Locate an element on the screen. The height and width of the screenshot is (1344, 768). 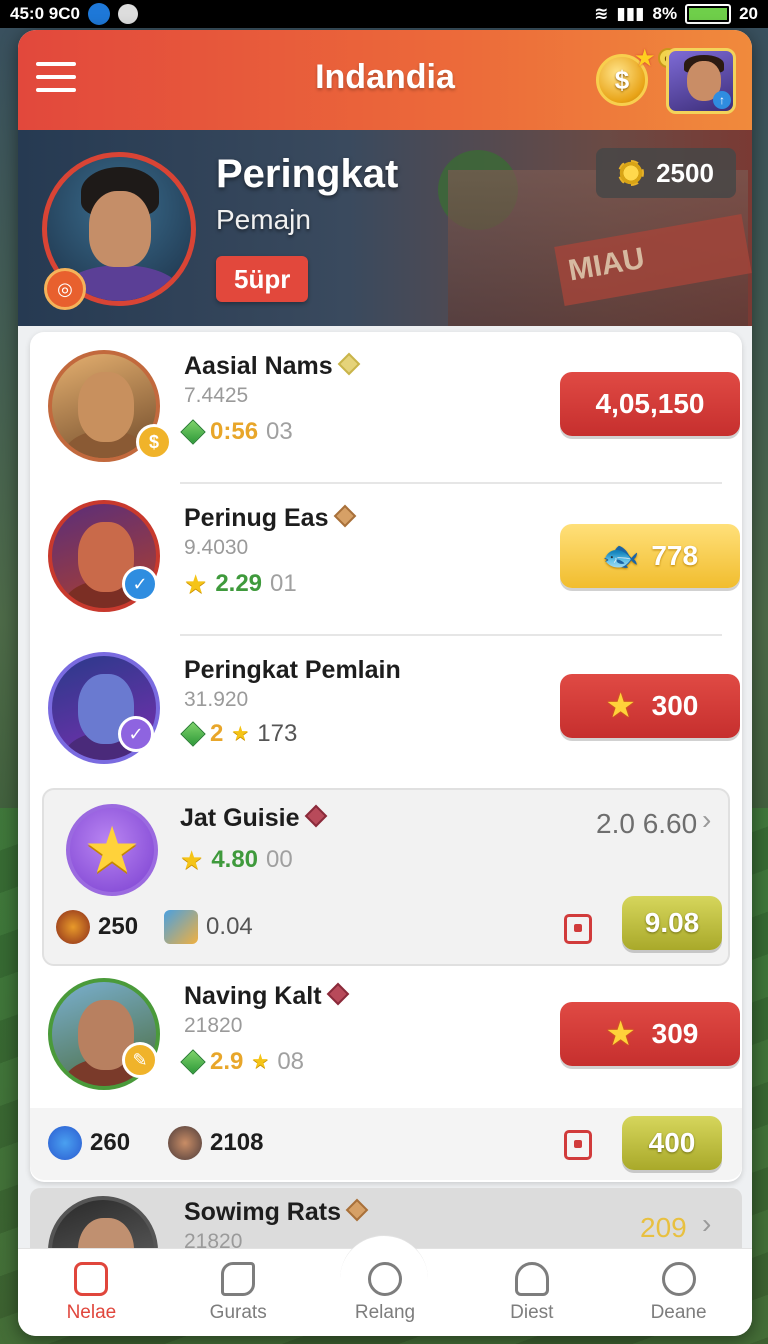
player-name: Aasial Nams is located at coordinates (272, 366).